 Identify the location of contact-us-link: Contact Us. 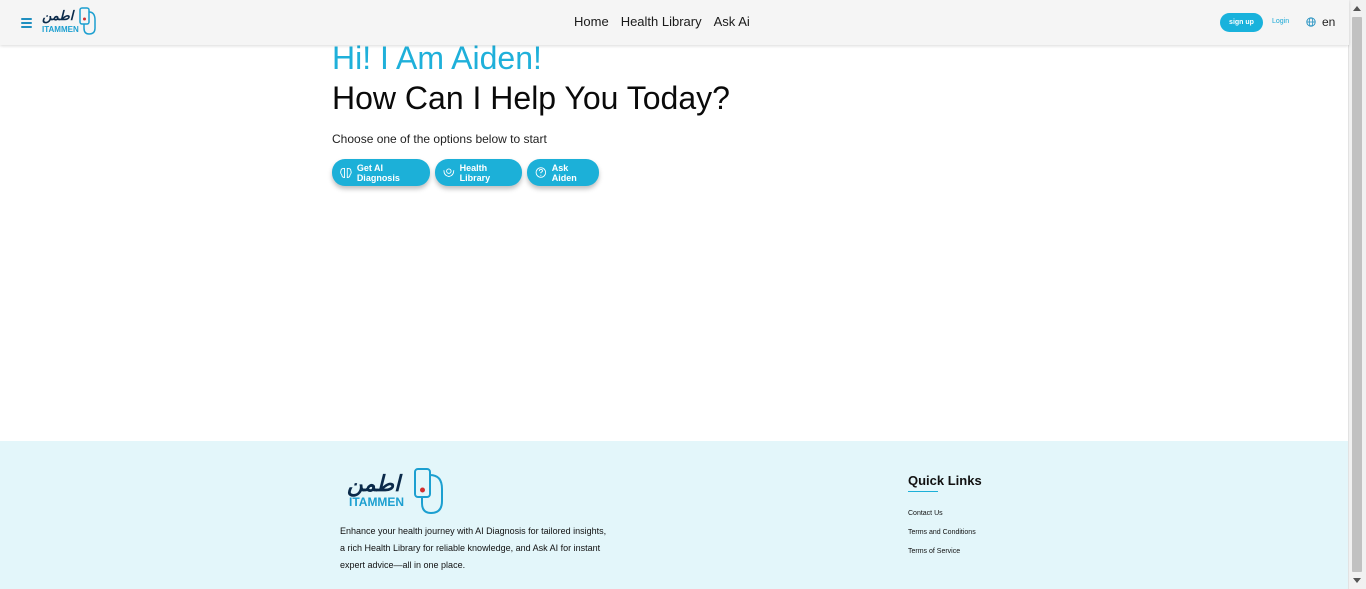
(925, 513).